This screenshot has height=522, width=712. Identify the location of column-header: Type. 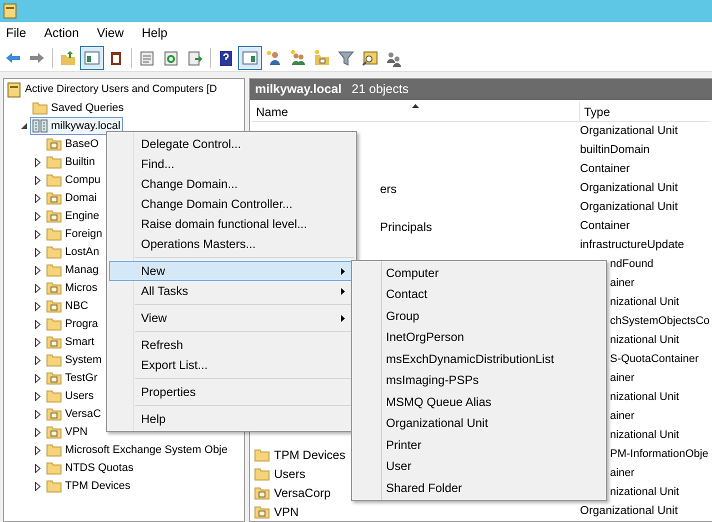
(645, 111).